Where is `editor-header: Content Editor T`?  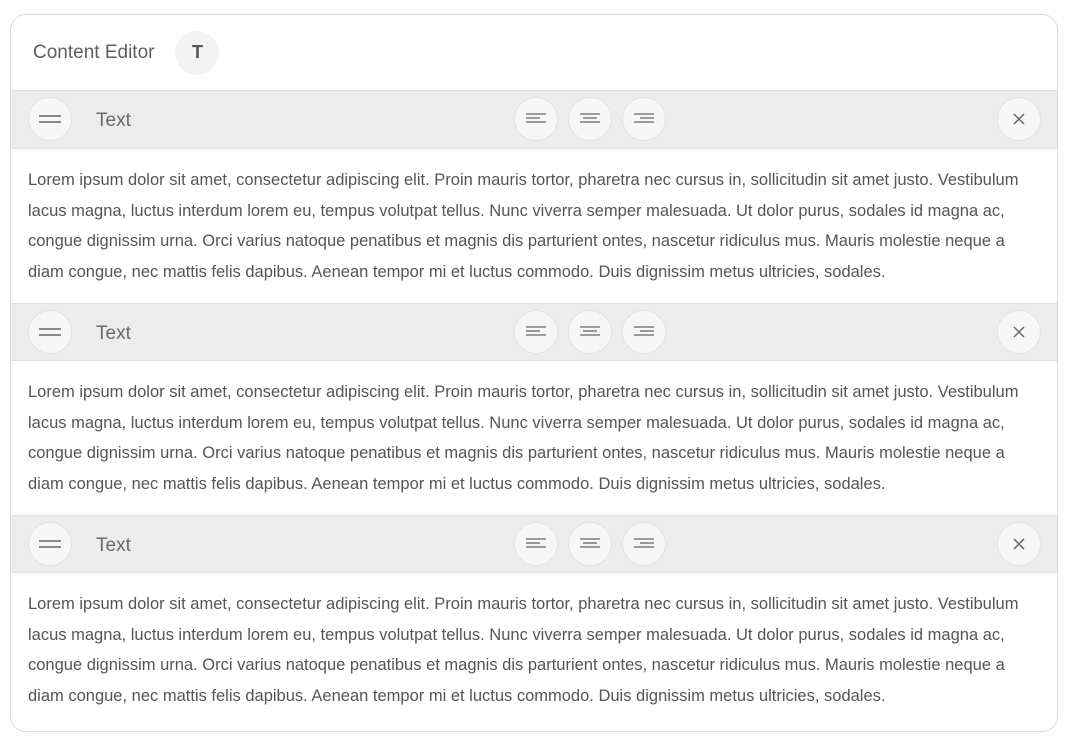
editor-header: Content Editor T is located at coordinates (534, 53).